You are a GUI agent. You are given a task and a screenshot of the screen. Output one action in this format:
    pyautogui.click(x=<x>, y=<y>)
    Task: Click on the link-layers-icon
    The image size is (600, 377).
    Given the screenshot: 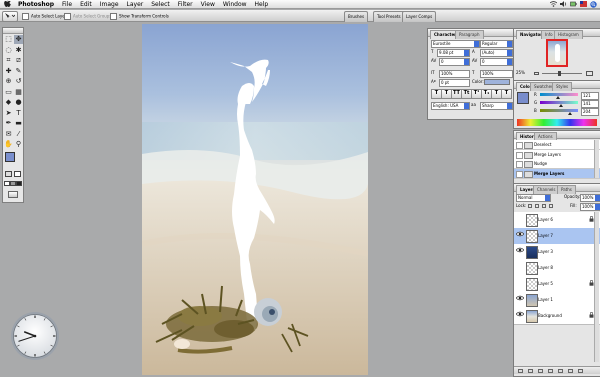 What is the action you would take?
    pyautogui.click(x=520, y=371)
    